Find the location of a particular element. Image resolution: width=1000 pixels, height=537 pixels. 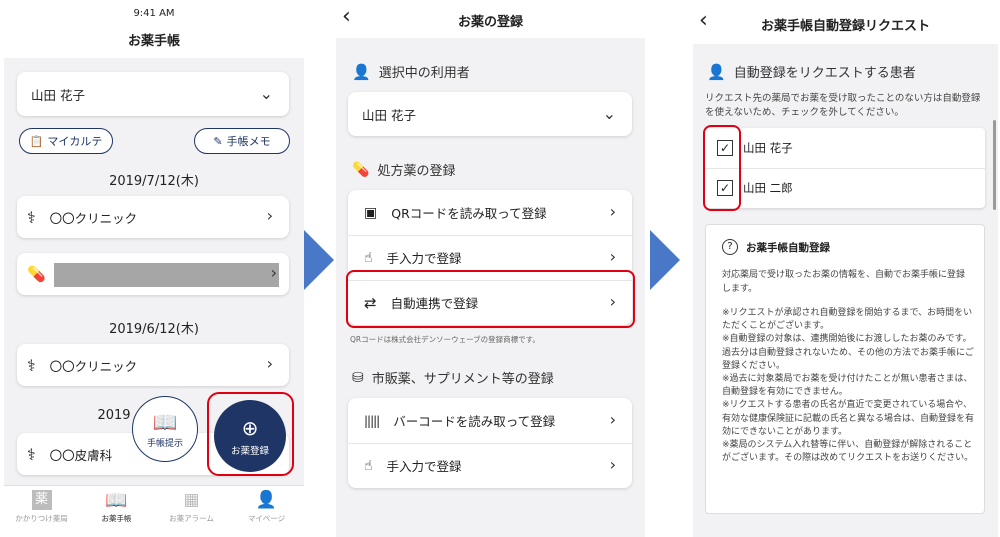

date-heading: 2019/7/12(木) is located at coordinates (154, 181).